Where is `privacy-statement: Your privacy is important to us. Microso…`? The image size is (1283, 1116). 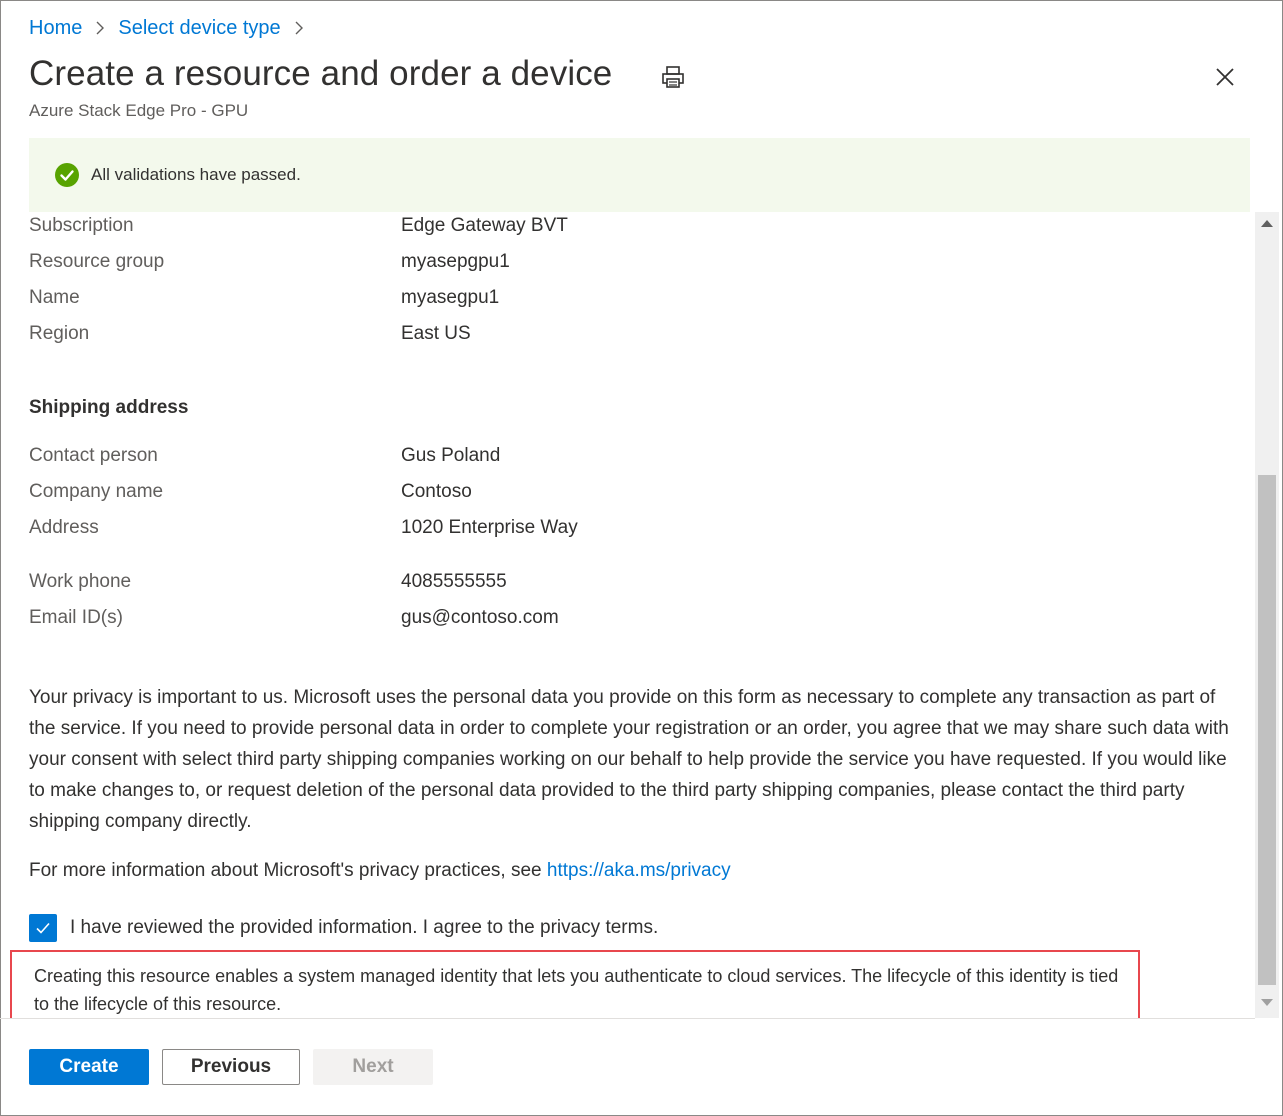
privacy-statement: Your privacy is important to us. Microso… is located at coordinates (629, 759).